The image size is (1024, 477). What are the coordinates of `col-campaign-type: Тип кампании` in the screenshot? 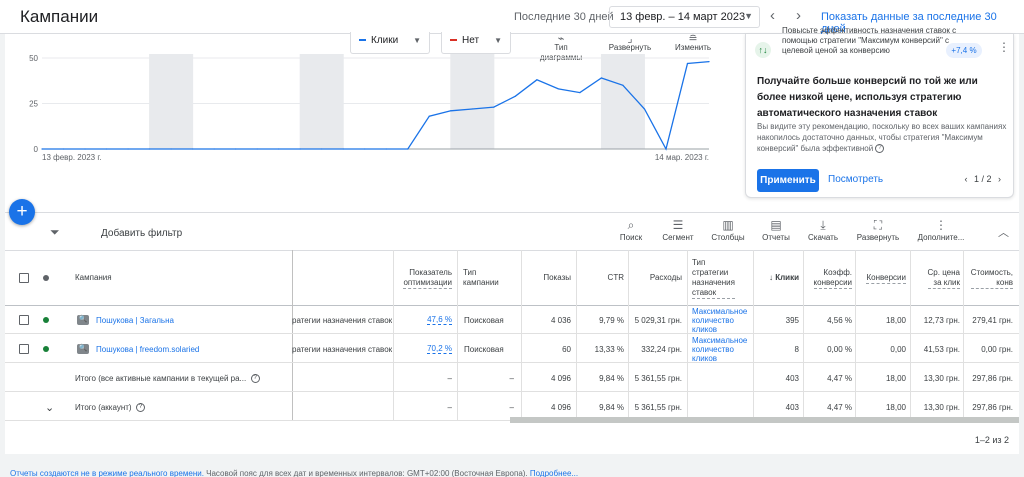 It's located at (488, 278).